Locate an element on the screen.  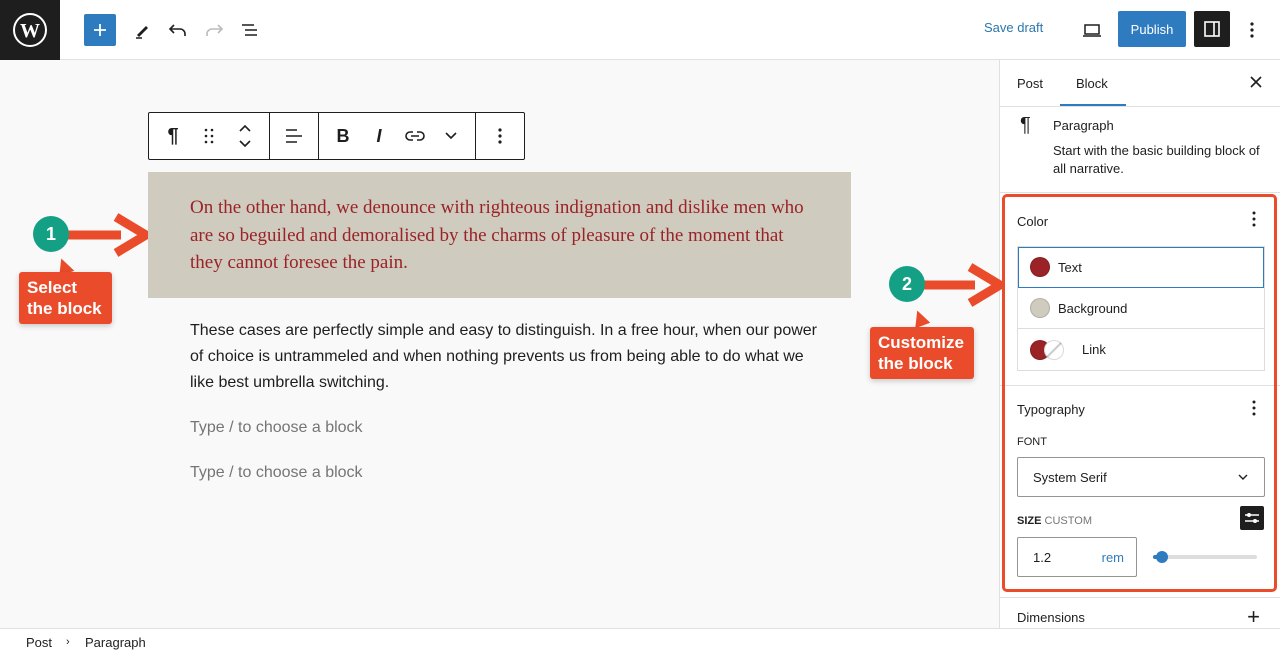
size-label-text: SIZE is located at coordinates (1029, 521).